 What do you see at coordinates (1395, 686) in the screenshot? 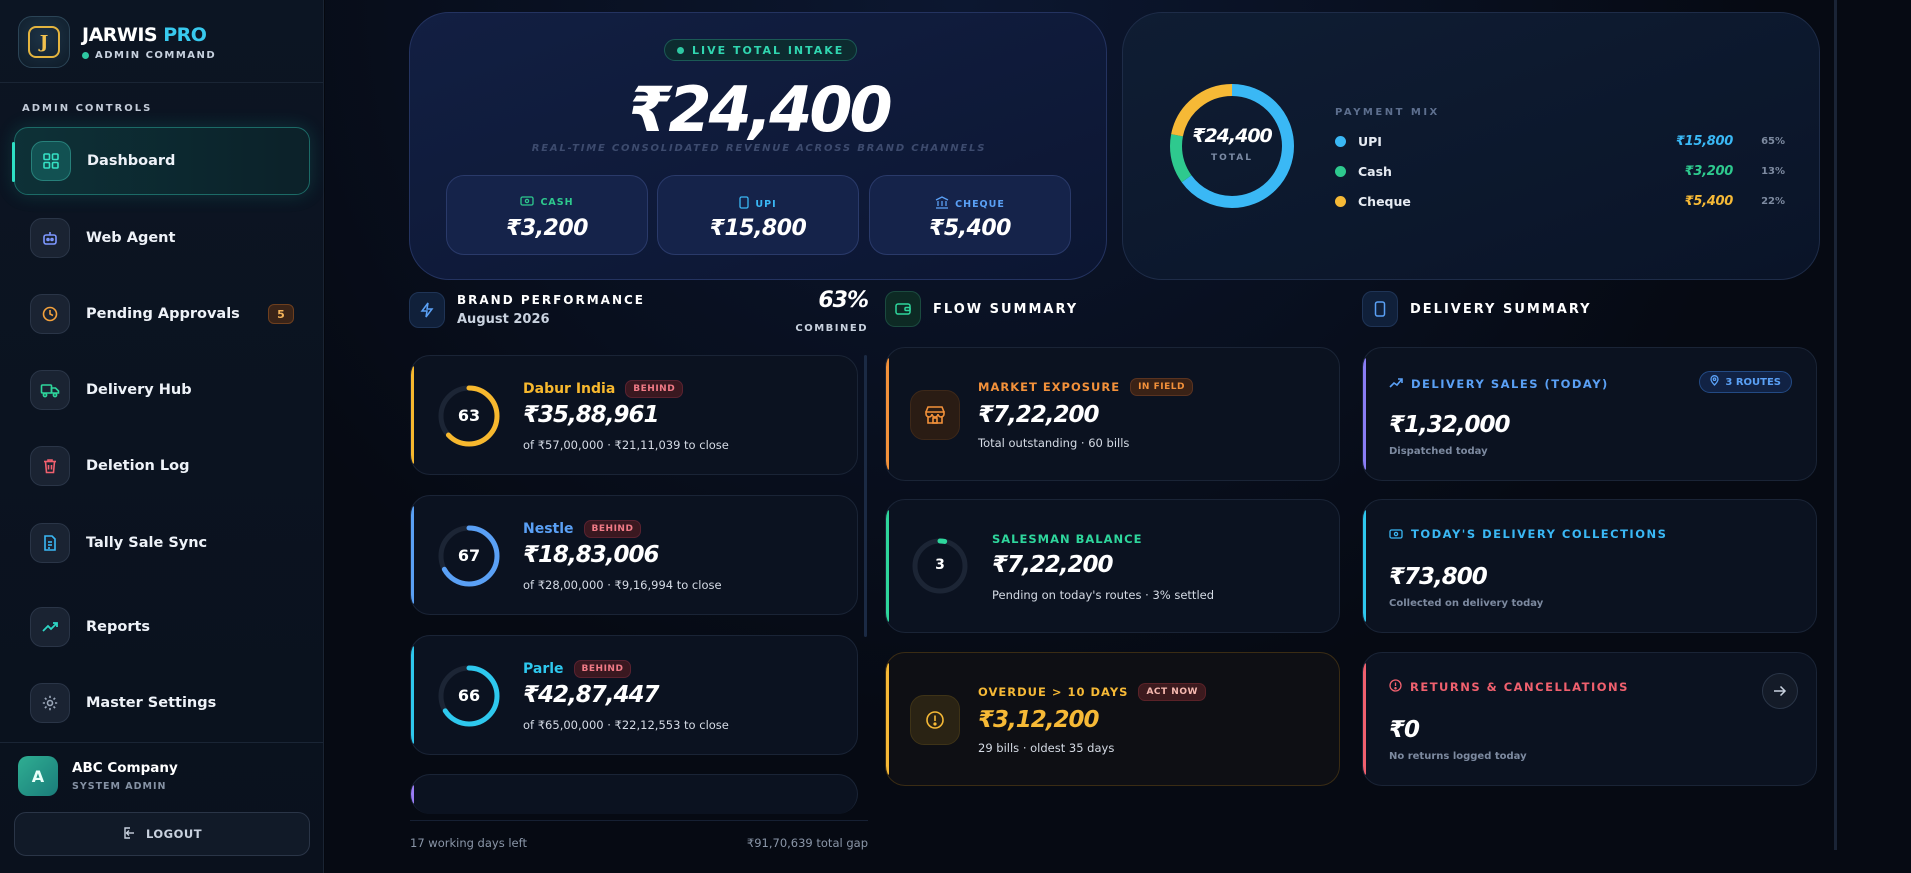
I see `alert-circle-icon` at bounding box center [1395, 686].